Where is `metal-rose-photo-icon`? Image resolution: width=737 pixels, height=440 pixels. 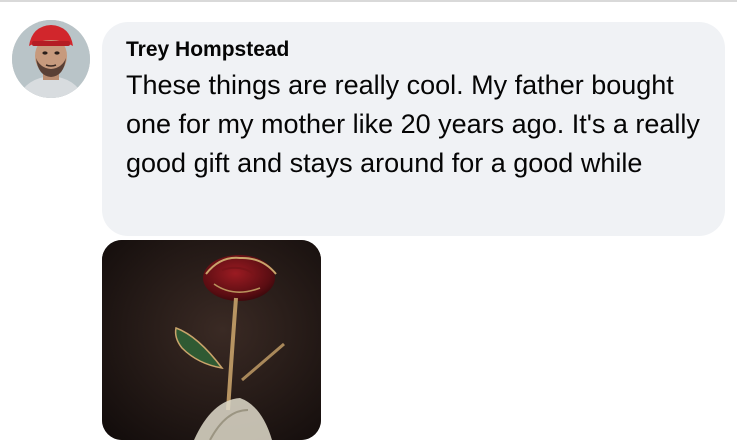 metal-rose-photo-icon is located at coordinates (211, 340).